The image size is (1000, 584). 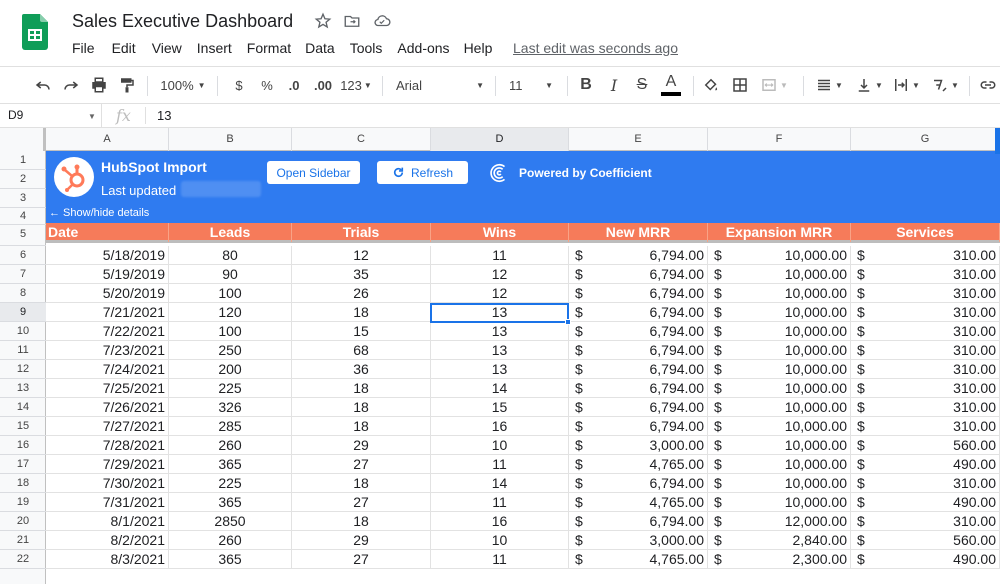 What do you see at coordinates (230, 388) in the screenshot?
I see `cell-leads: 225` at bounding box center [230, 388].